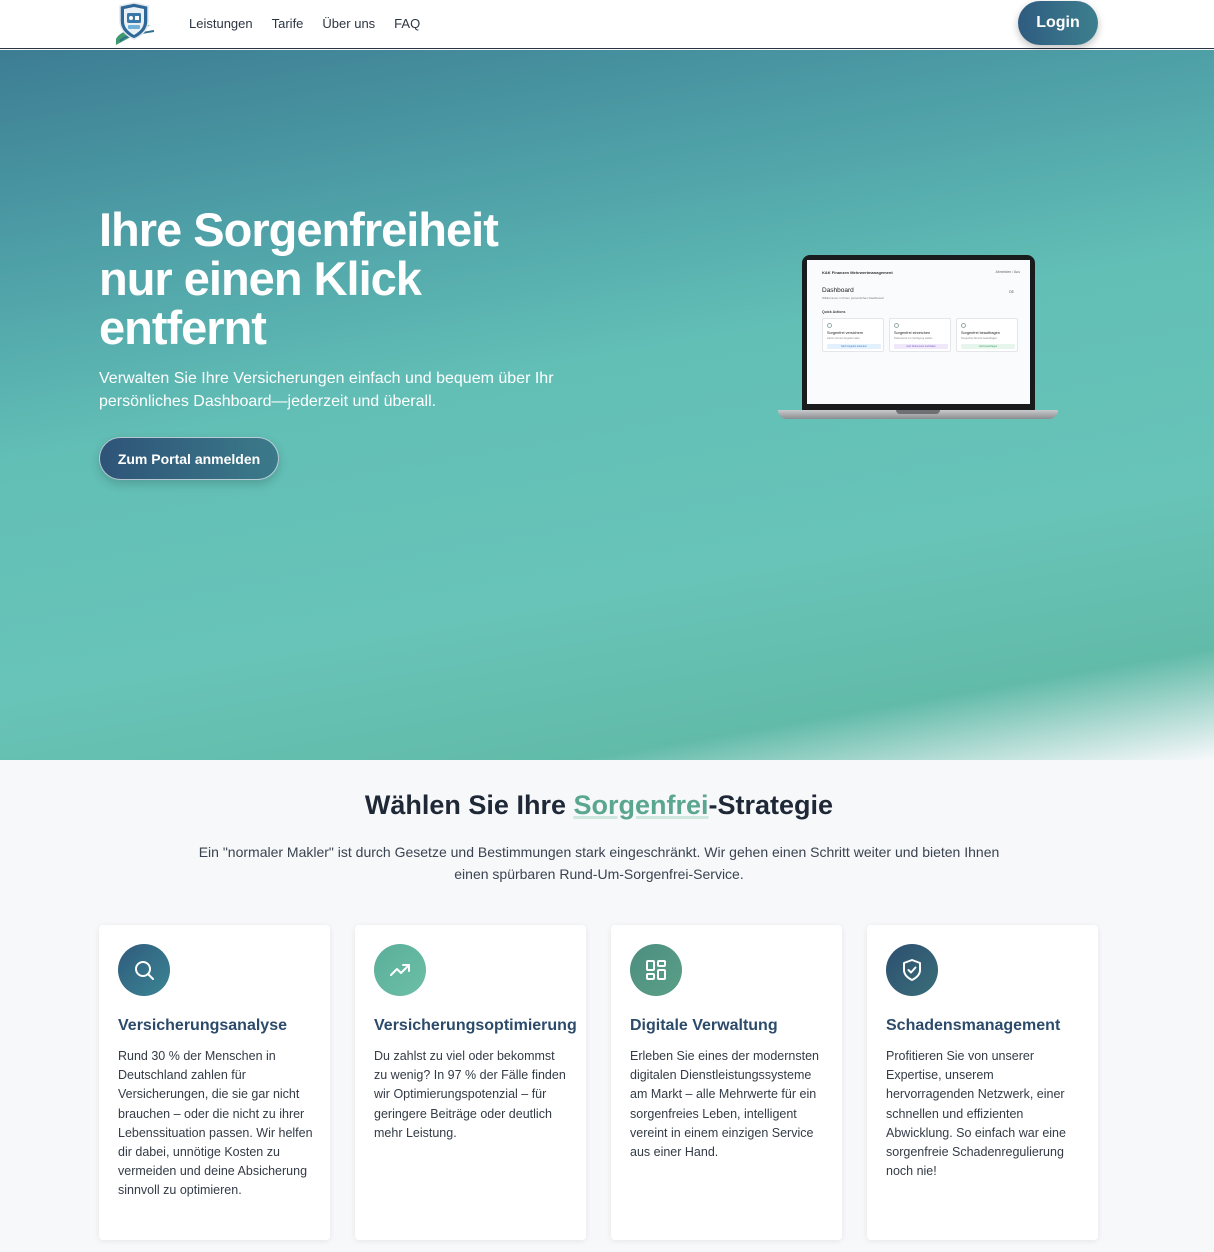 This screenshot has width=1214, height=1252. What do you see at coordinates (288, 23) in the screenshot?
I see `nav-link-tarife: Tarife` at bounding box center [288, 23].